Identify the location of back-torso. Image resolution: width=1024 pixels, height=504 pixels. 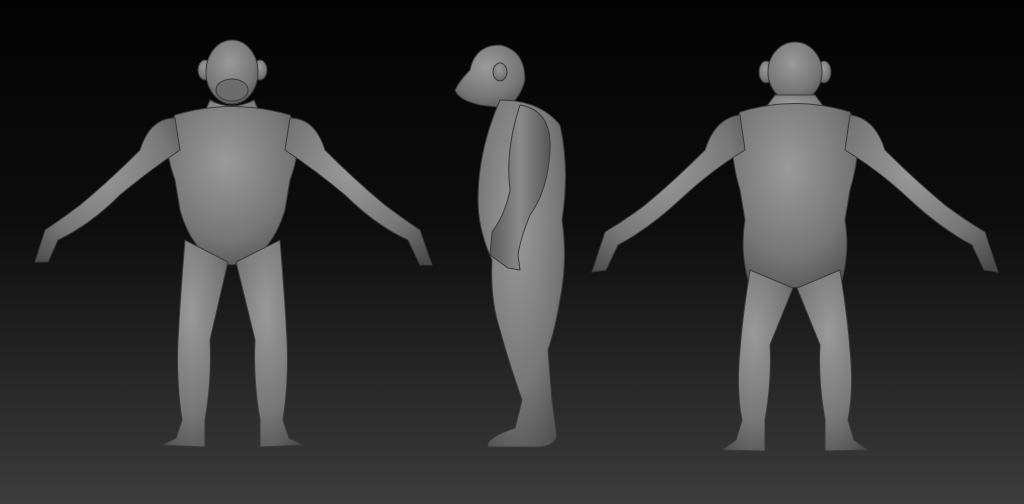
(795, 195).